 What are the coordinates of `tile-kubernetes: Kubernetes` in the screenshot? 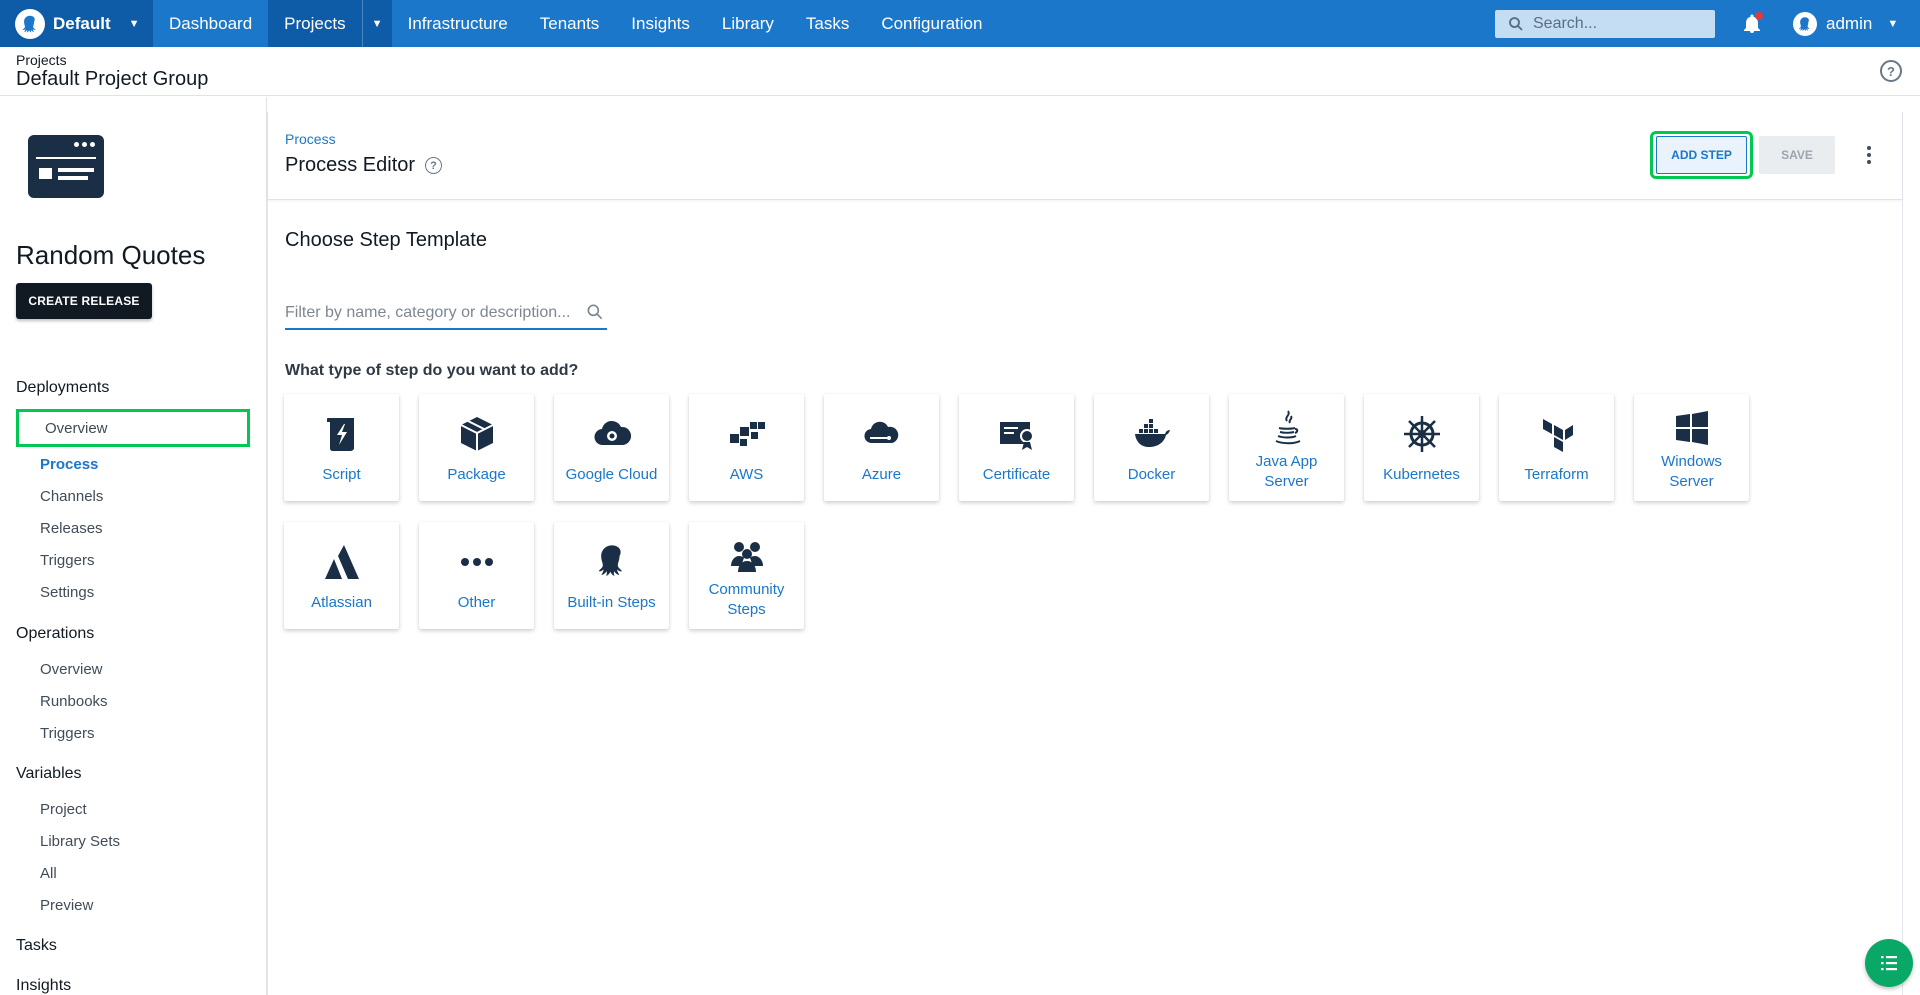 It's located at (1421, 447).